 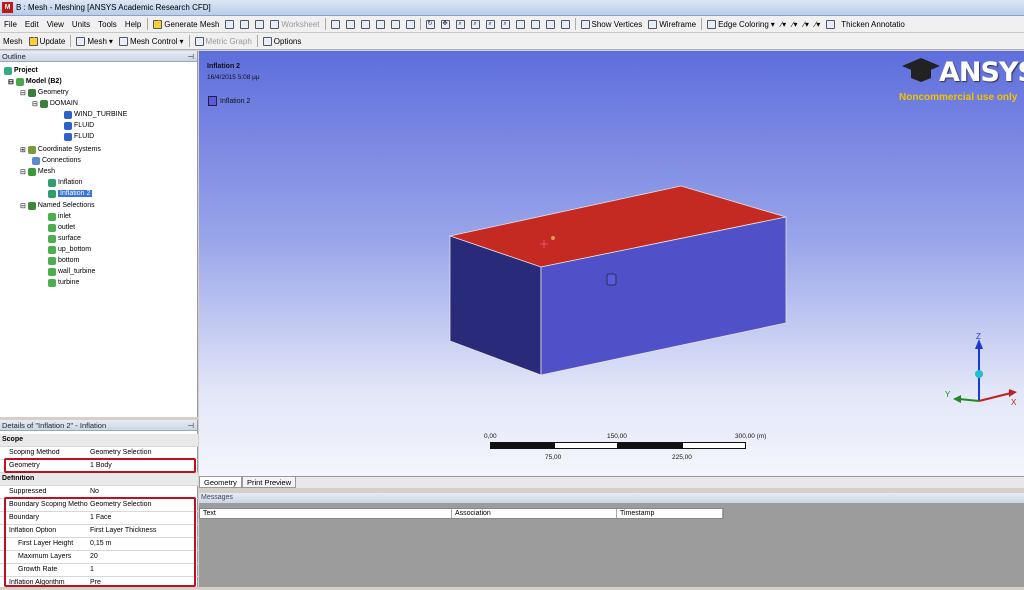 What do you see at coordinates (979, 371) in the screenshot?
I see `axis-triad: Z Y X` at bounding box center [979, 371].